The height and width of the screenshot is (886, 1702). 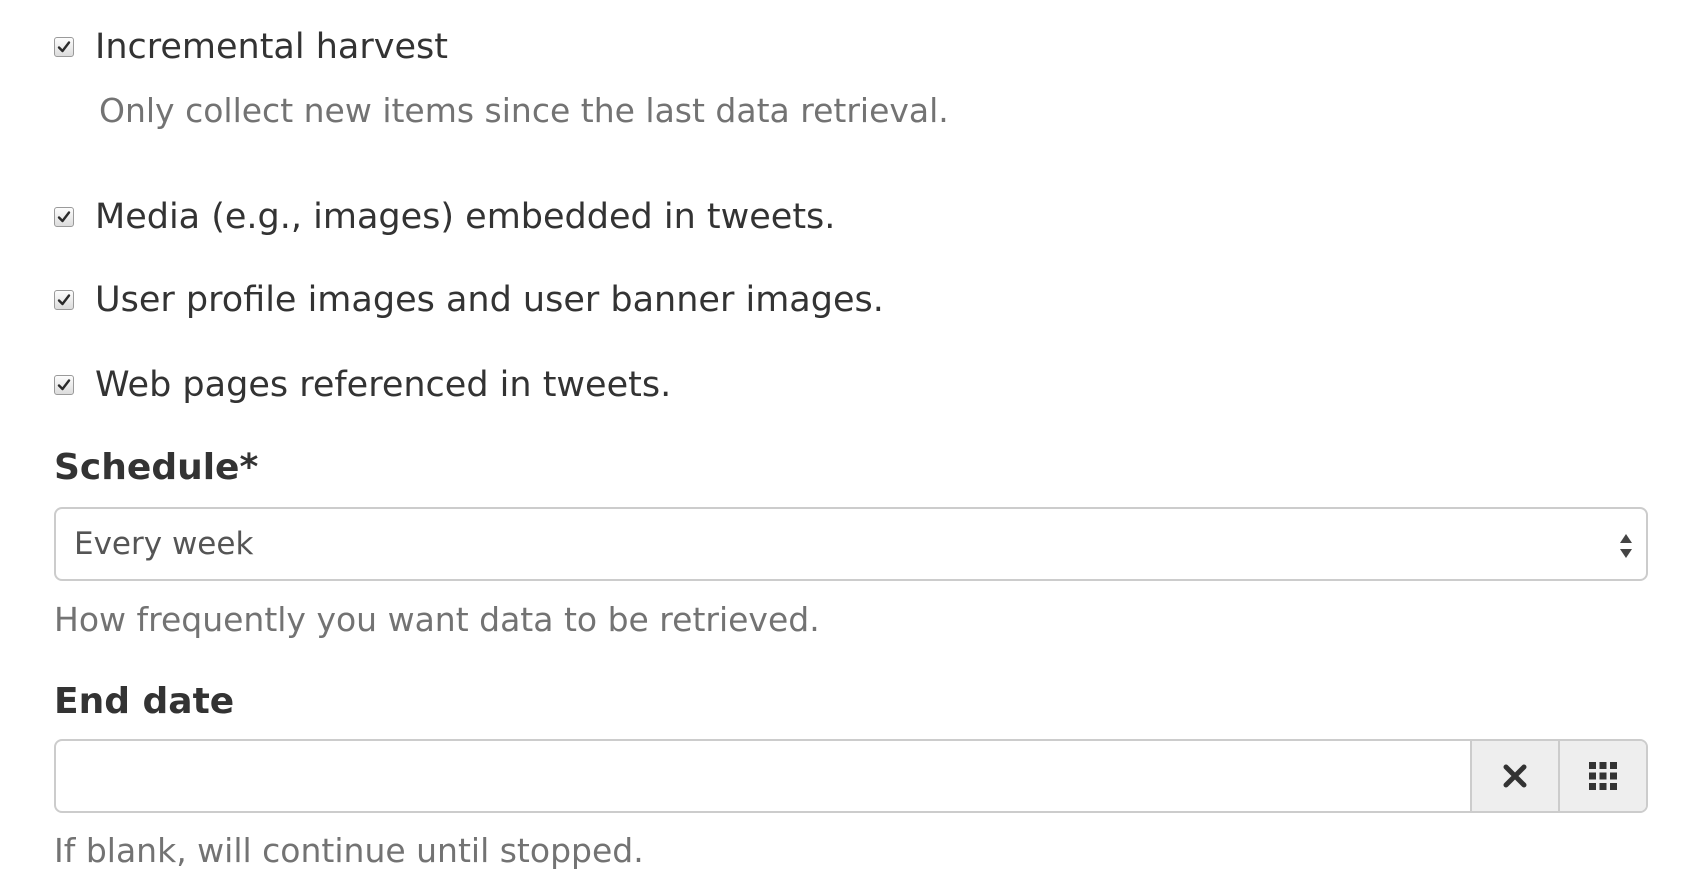 I want to click on end-date-input, so click(x=763, y=776).